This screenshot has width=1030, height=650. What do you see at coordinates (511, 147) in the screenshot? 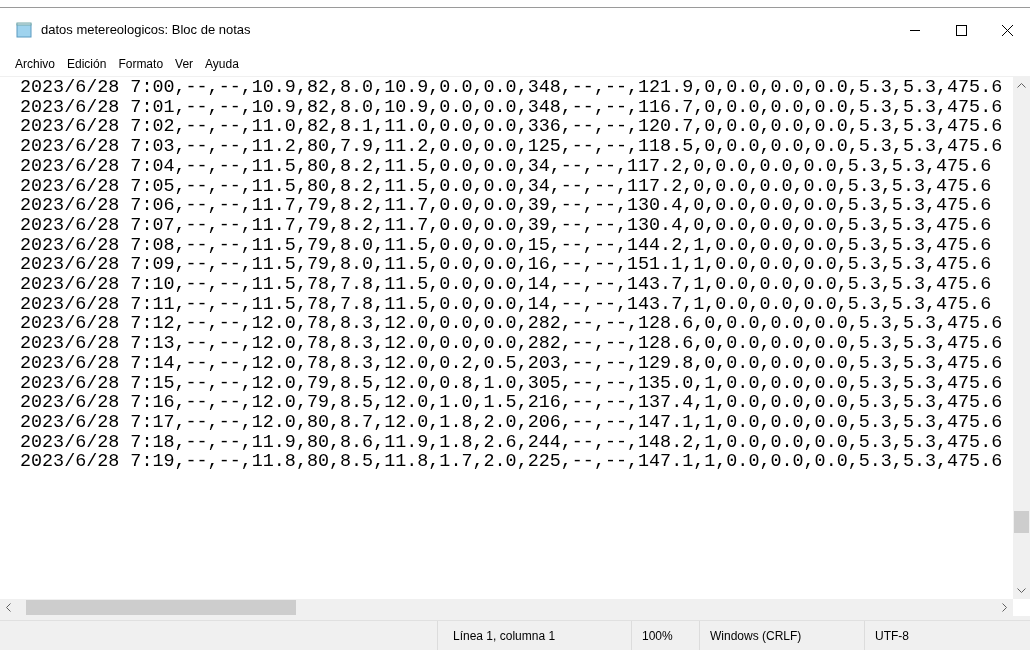
I see `text-line: 2023/6/28 7:03,--,--,11.2,80,7.9,11.2,0.0,0.0,125,--,--,118.5,0,0.0,0.0,0.0,5.3,5.3,475.6` at bounding box center [511, 147].